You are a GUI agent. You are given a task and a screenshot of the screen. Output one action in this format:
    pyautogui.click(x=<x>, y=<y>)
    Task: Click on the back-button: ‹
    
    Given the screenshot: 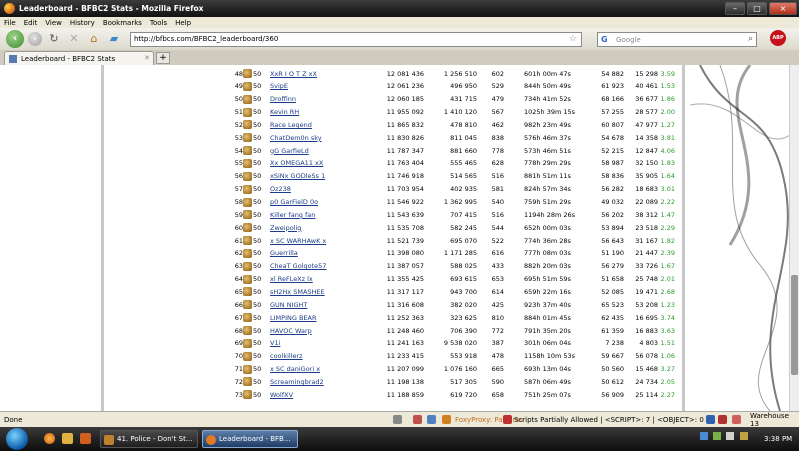 What is the action you would take?
    pyautogui.click(x=15, y=39)
    